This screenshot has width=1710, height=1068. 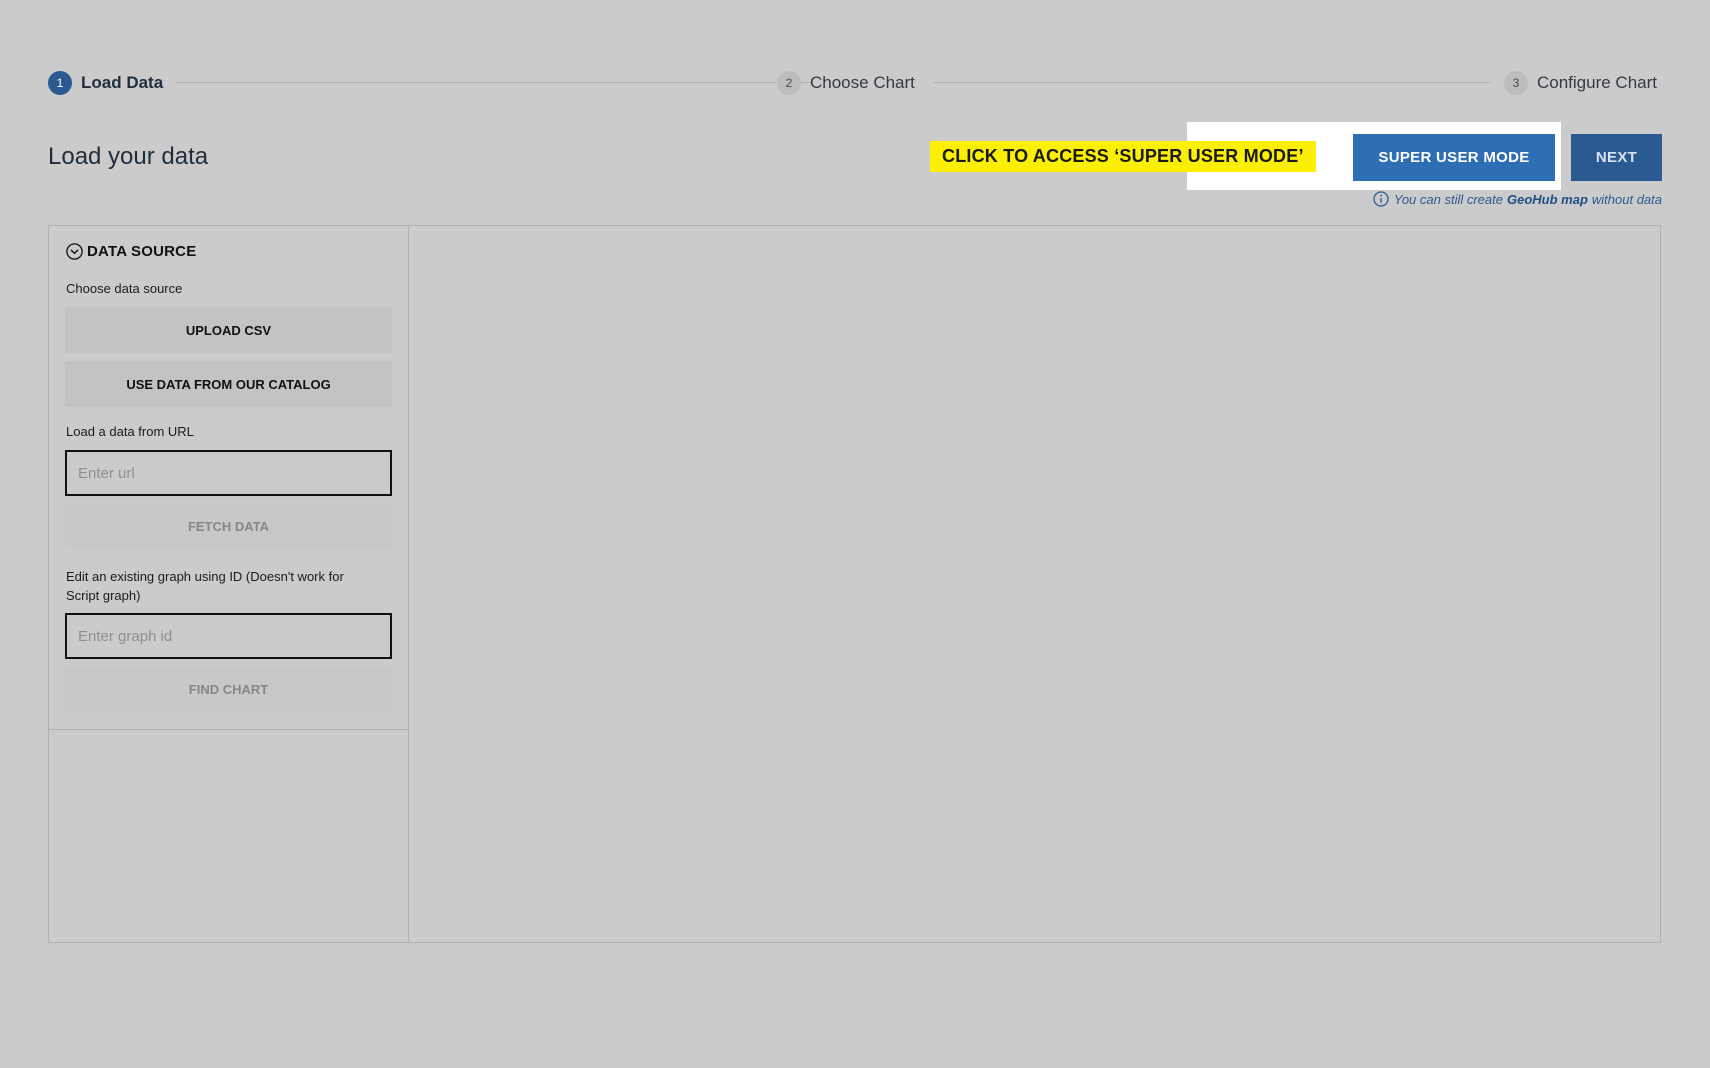 What do you see at coordinates (74, 251) in the screenshot?
I see `chevron-down-circle-icon` at bounding box center [74, 251].